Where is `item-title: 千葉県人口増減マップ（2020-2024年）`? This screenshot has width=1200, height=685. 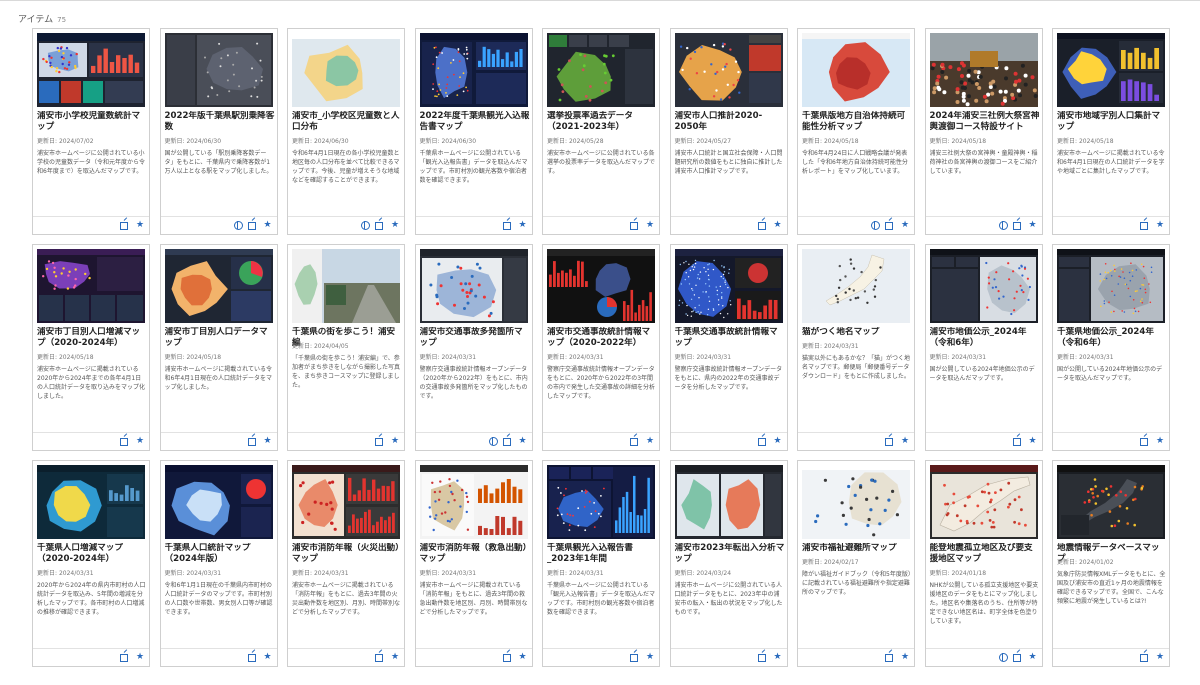 item-title: 千葉県人口増減マップ（2020-2024年） is located at coordinates (92, 554).